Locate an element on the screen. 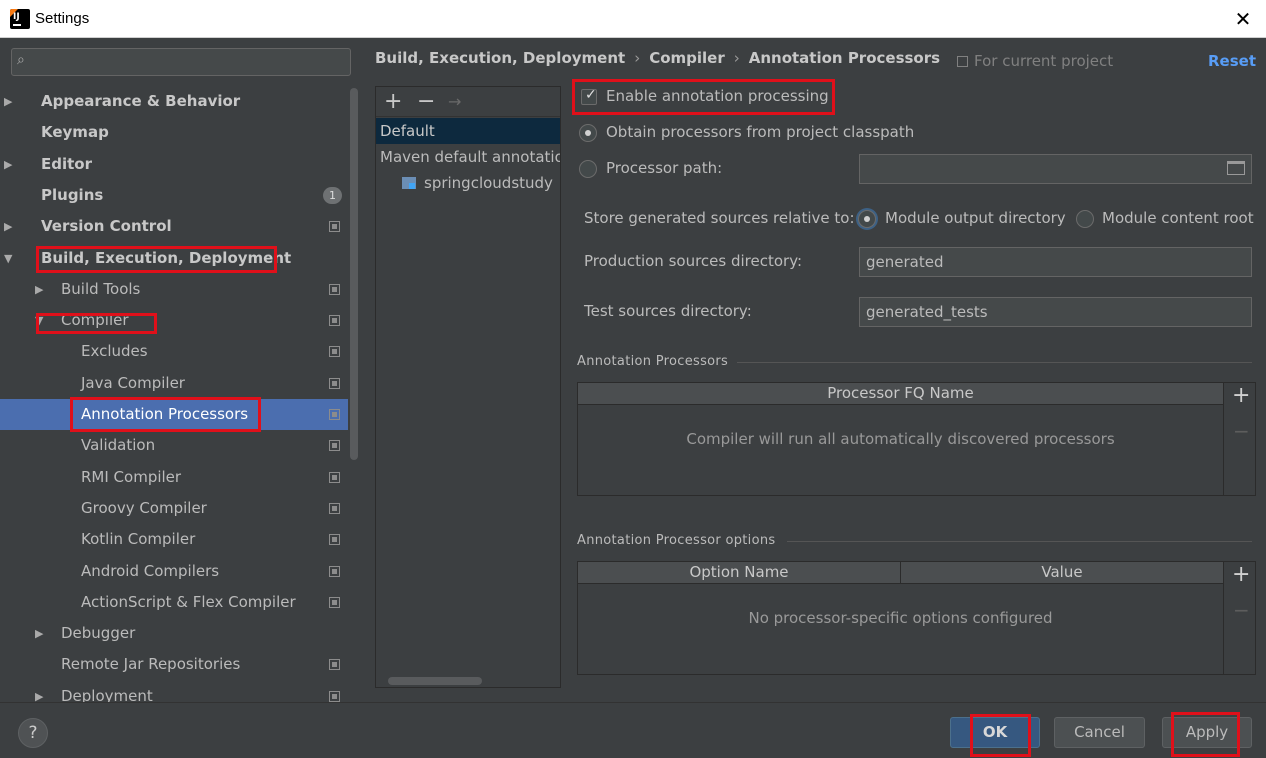 The height and width of the screenshot is (758, 1266). module-output-radio: Module output directory is located at coordinates (964, 219).